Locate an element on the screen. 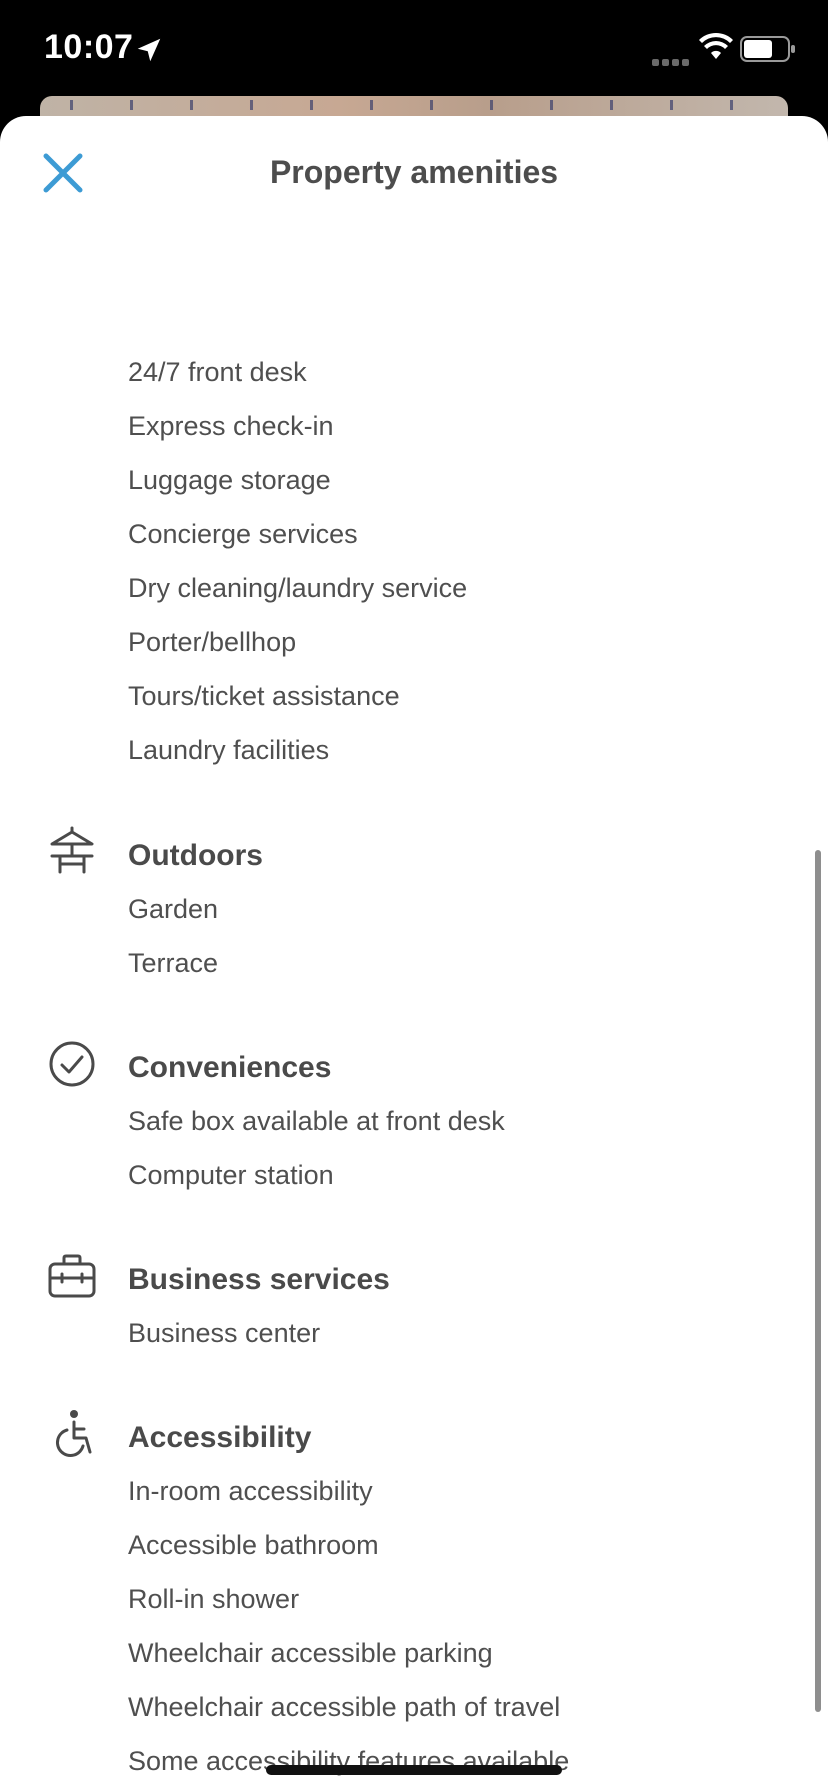 Image resolution: width=828 pixels, height=1792 pixels. battery-icon is located at coordinates (767, 49).